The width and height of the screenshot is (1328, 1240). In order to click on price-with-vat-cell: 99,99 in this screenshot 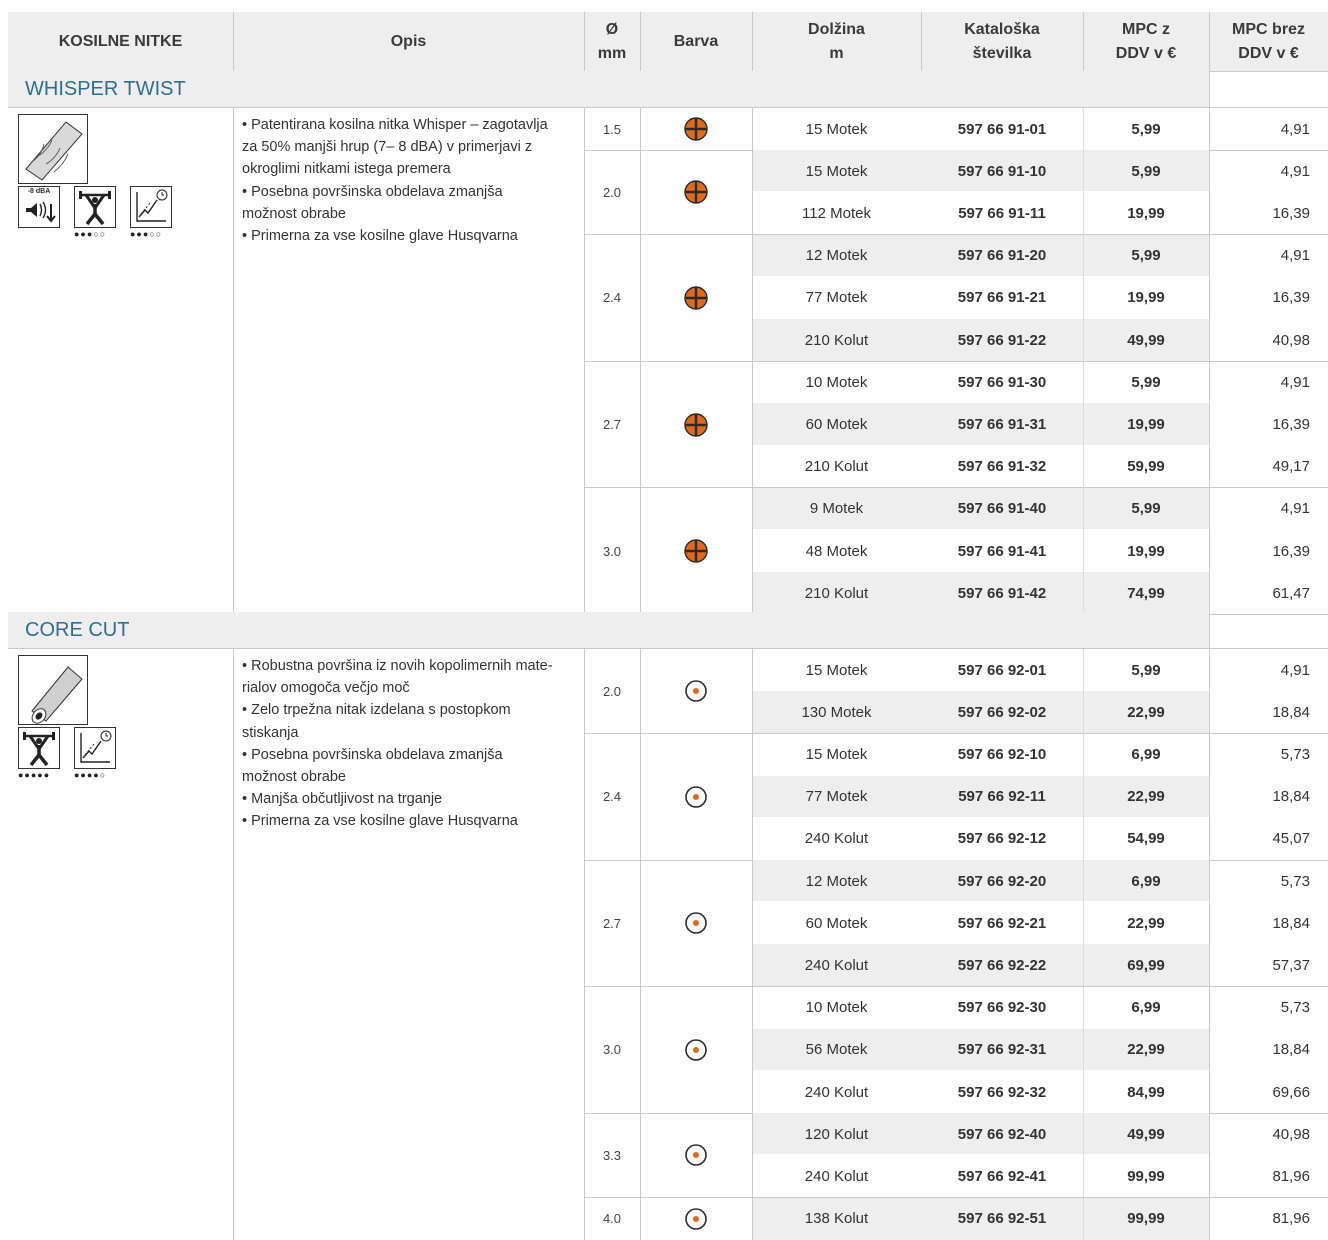, I will do `click(1146, 1176)`.